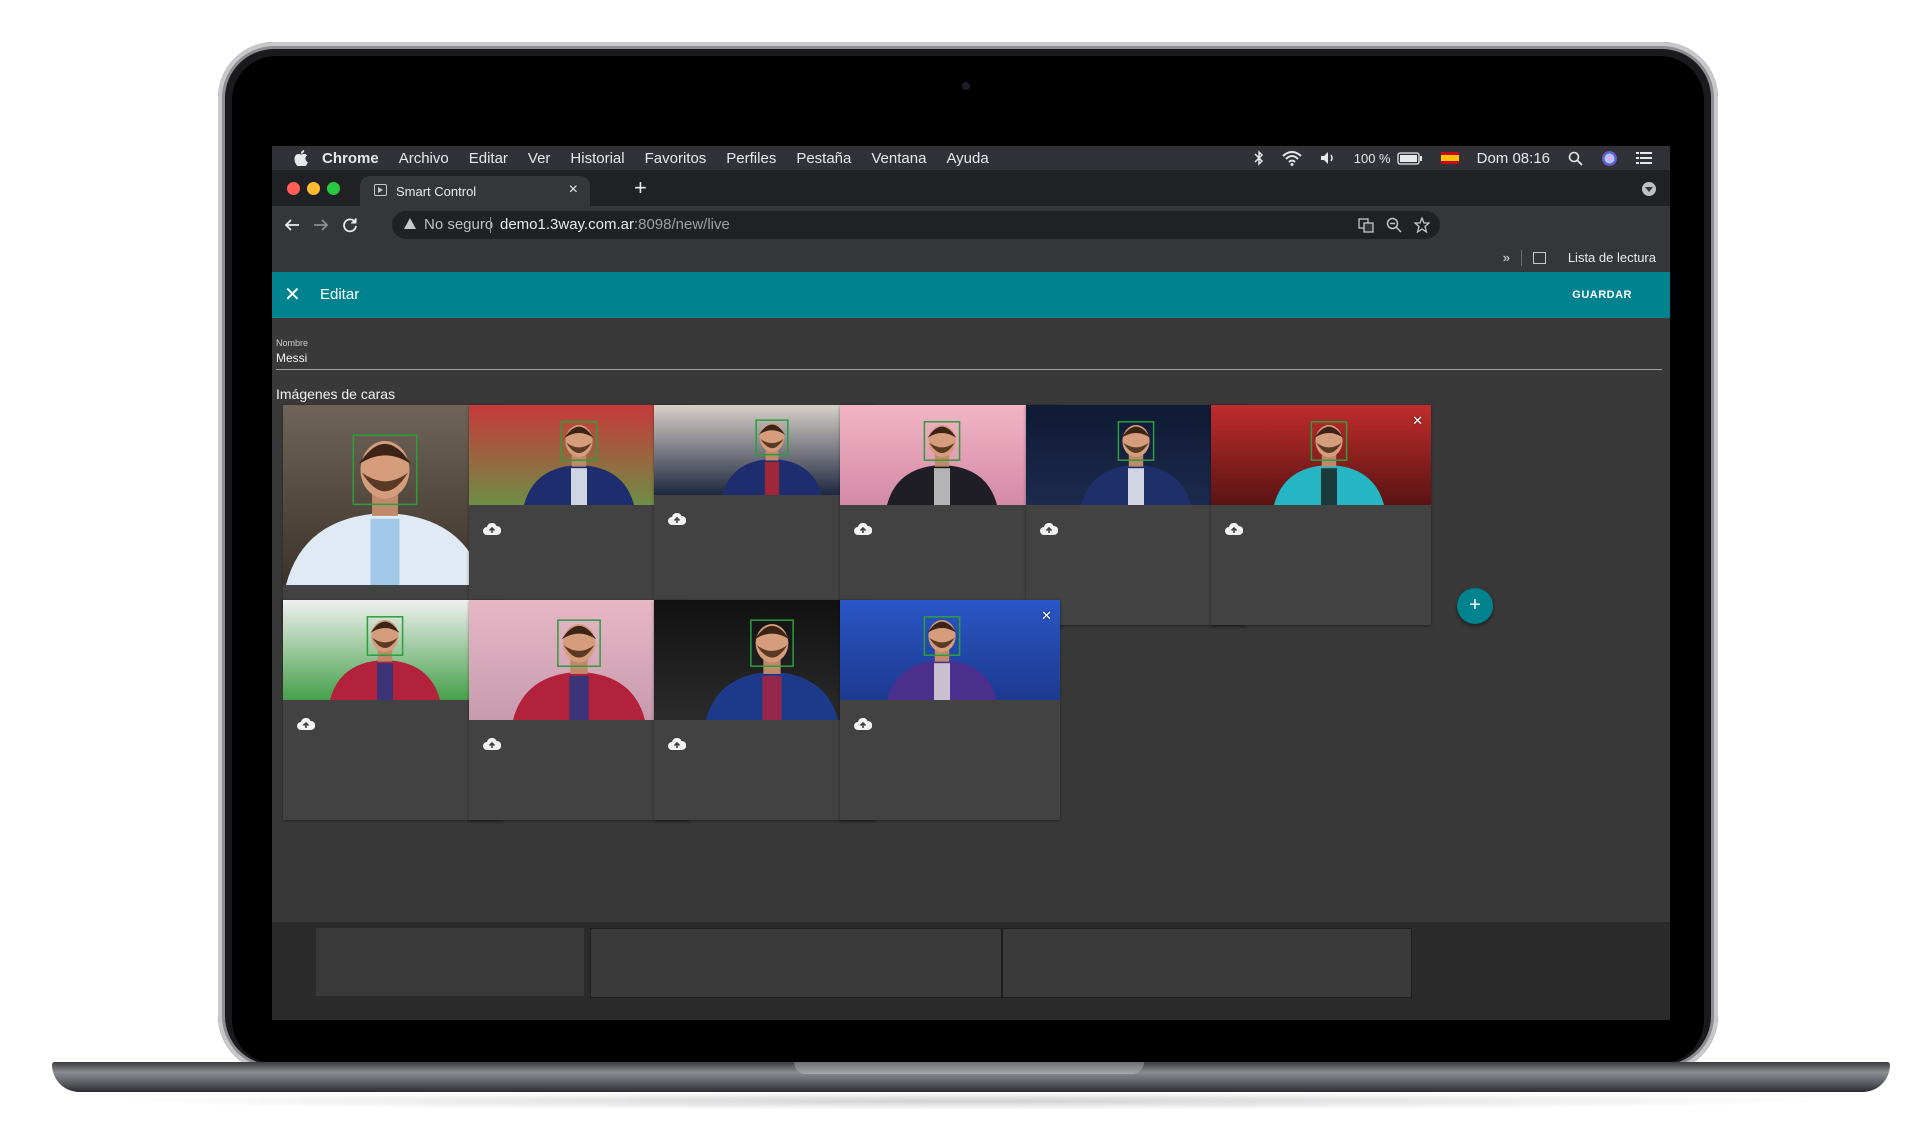 The height and width of the screenshot is (1134, 1918). I want to click on url-text: demo1.3way.com.ar:8098/new/live, so click(615, 224).